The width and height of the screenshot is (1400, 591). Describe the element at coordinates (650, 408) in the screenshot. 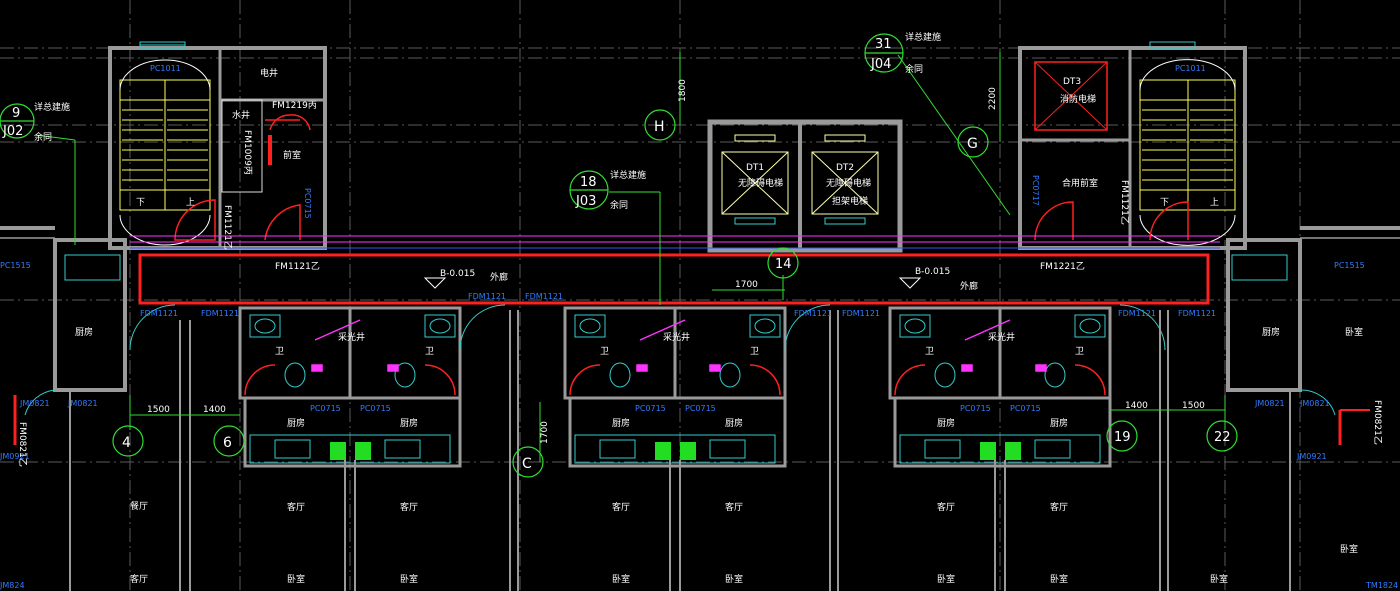

I see `pc0715-unit-3: PC0715` at that location.